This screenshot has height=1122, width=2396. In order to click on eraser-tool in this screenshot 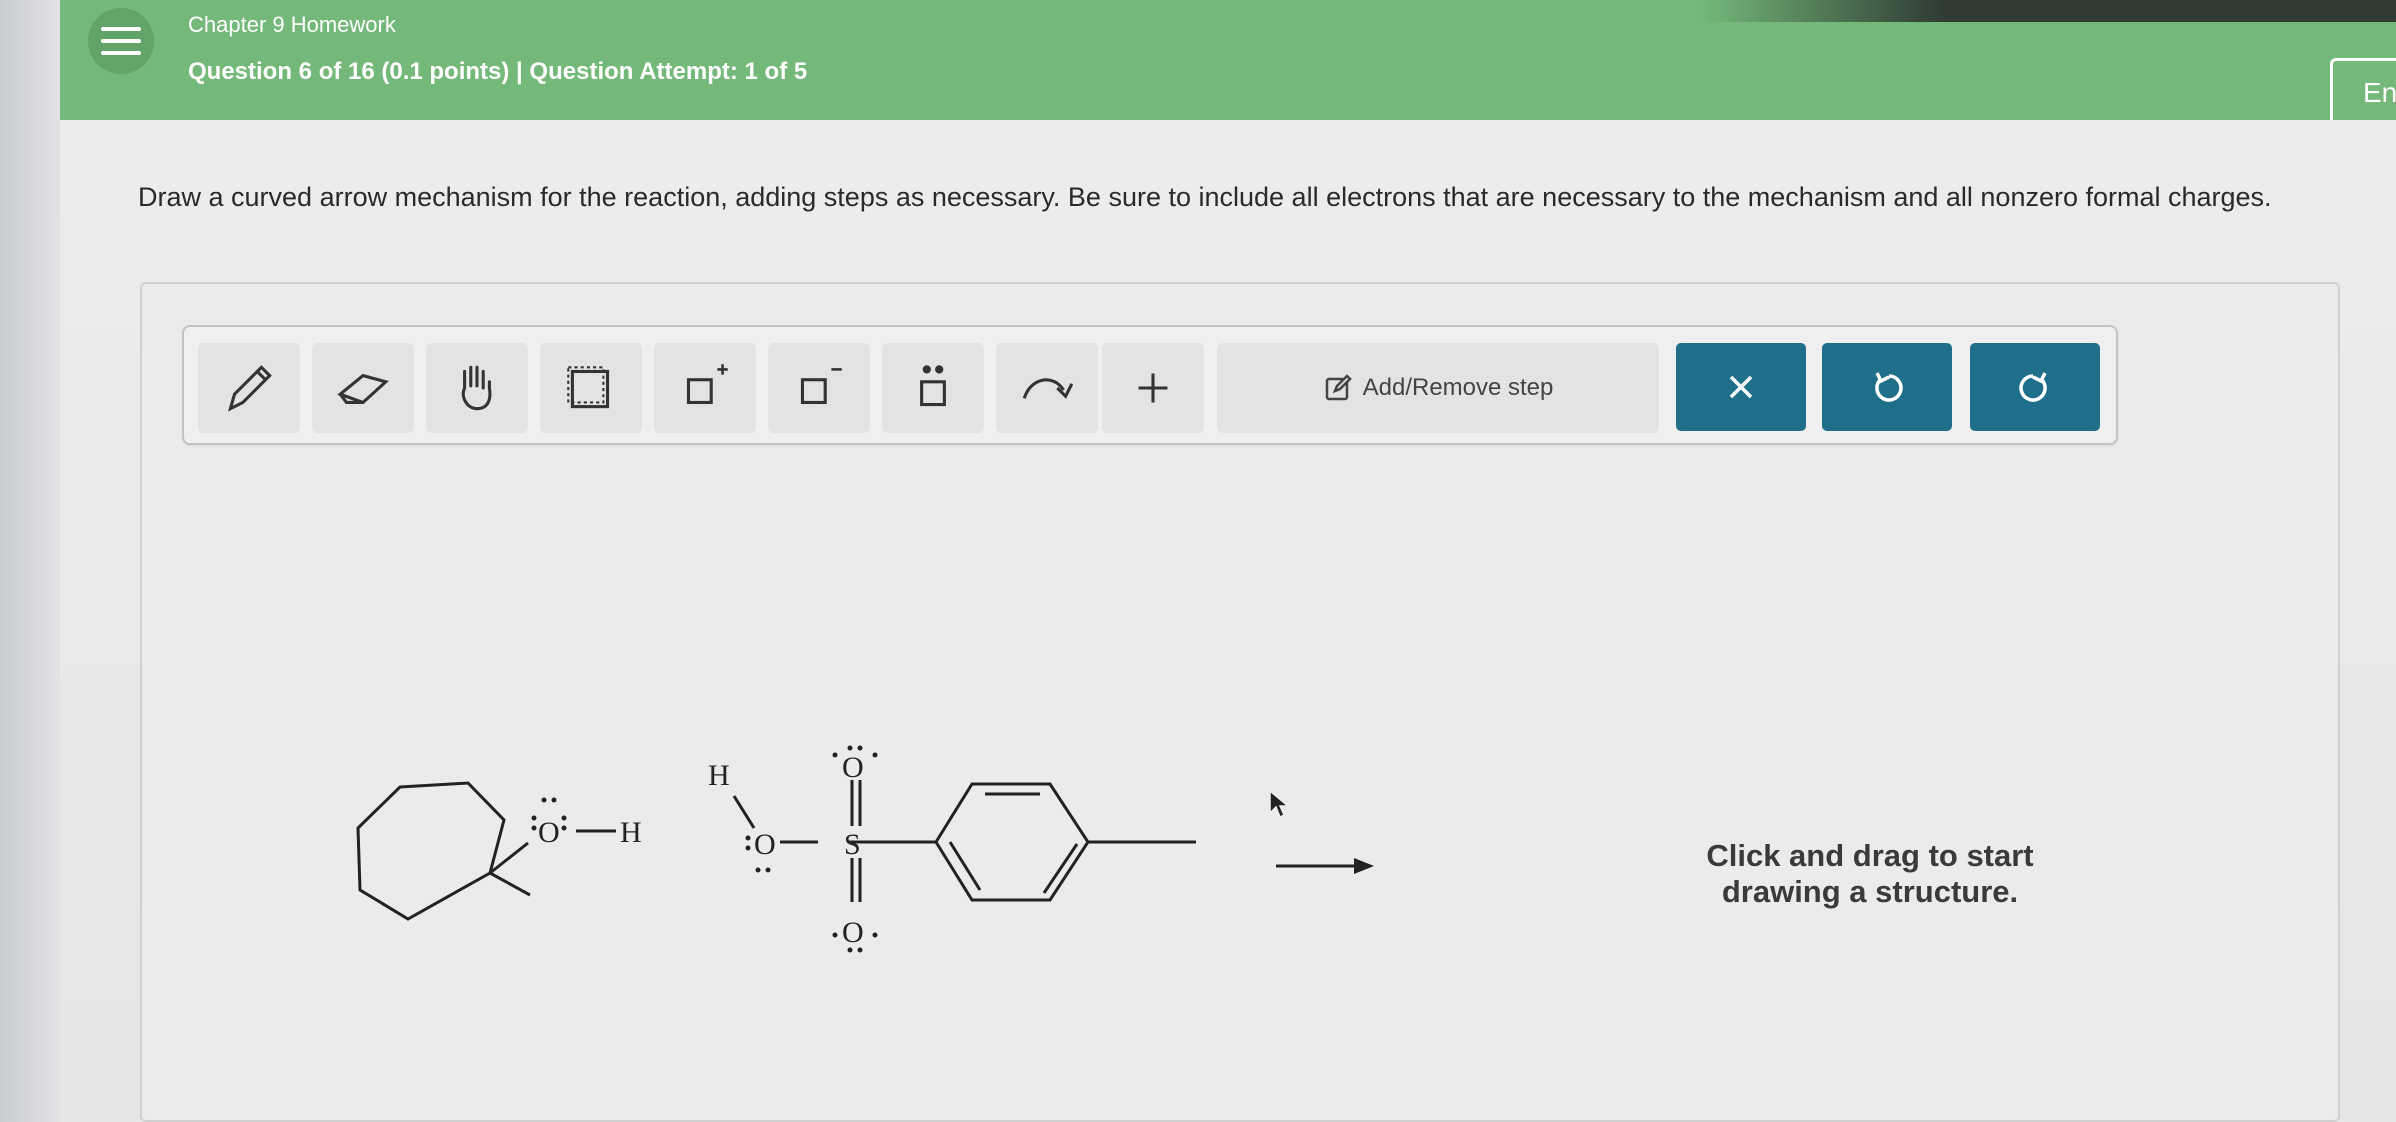, I will do `click(363, 388)`.